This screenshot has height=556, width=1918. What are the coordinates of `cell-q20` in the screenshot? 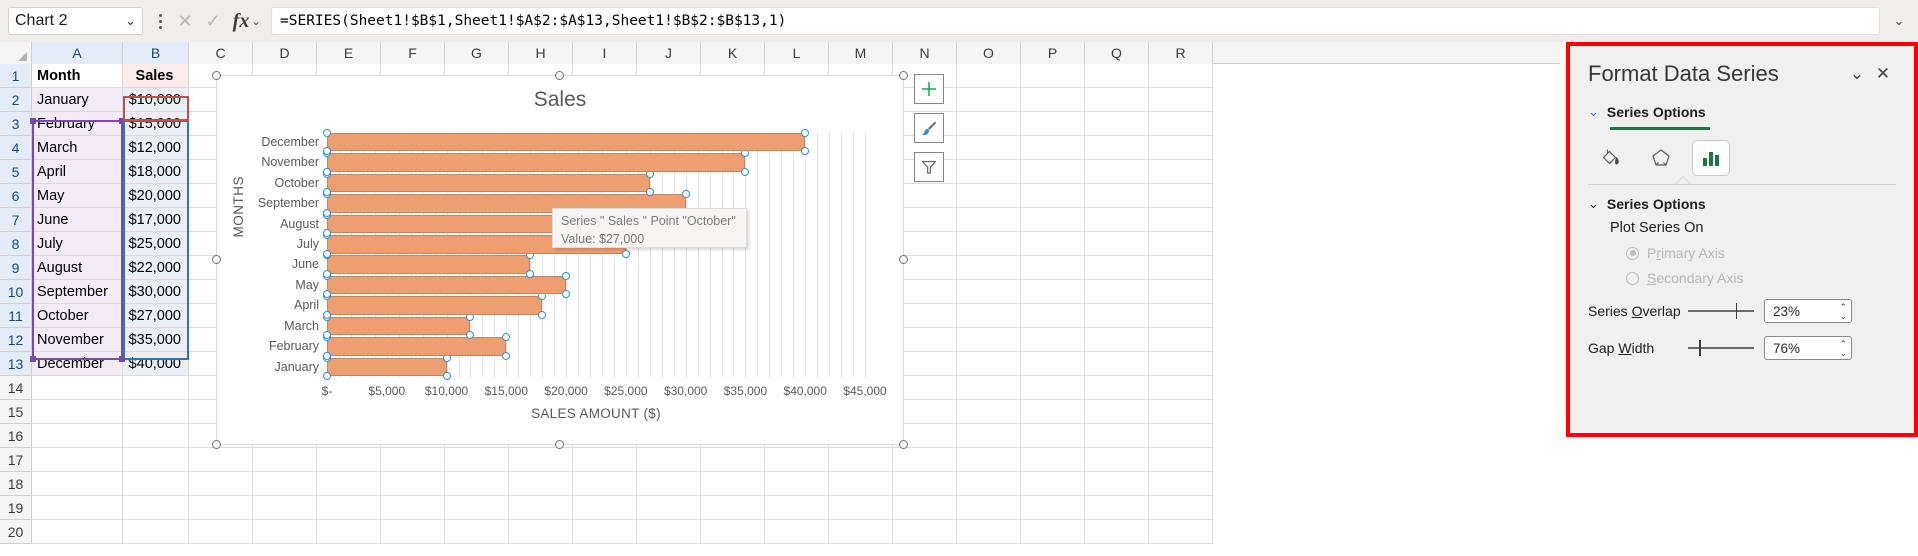 It's located at (1117, 532).